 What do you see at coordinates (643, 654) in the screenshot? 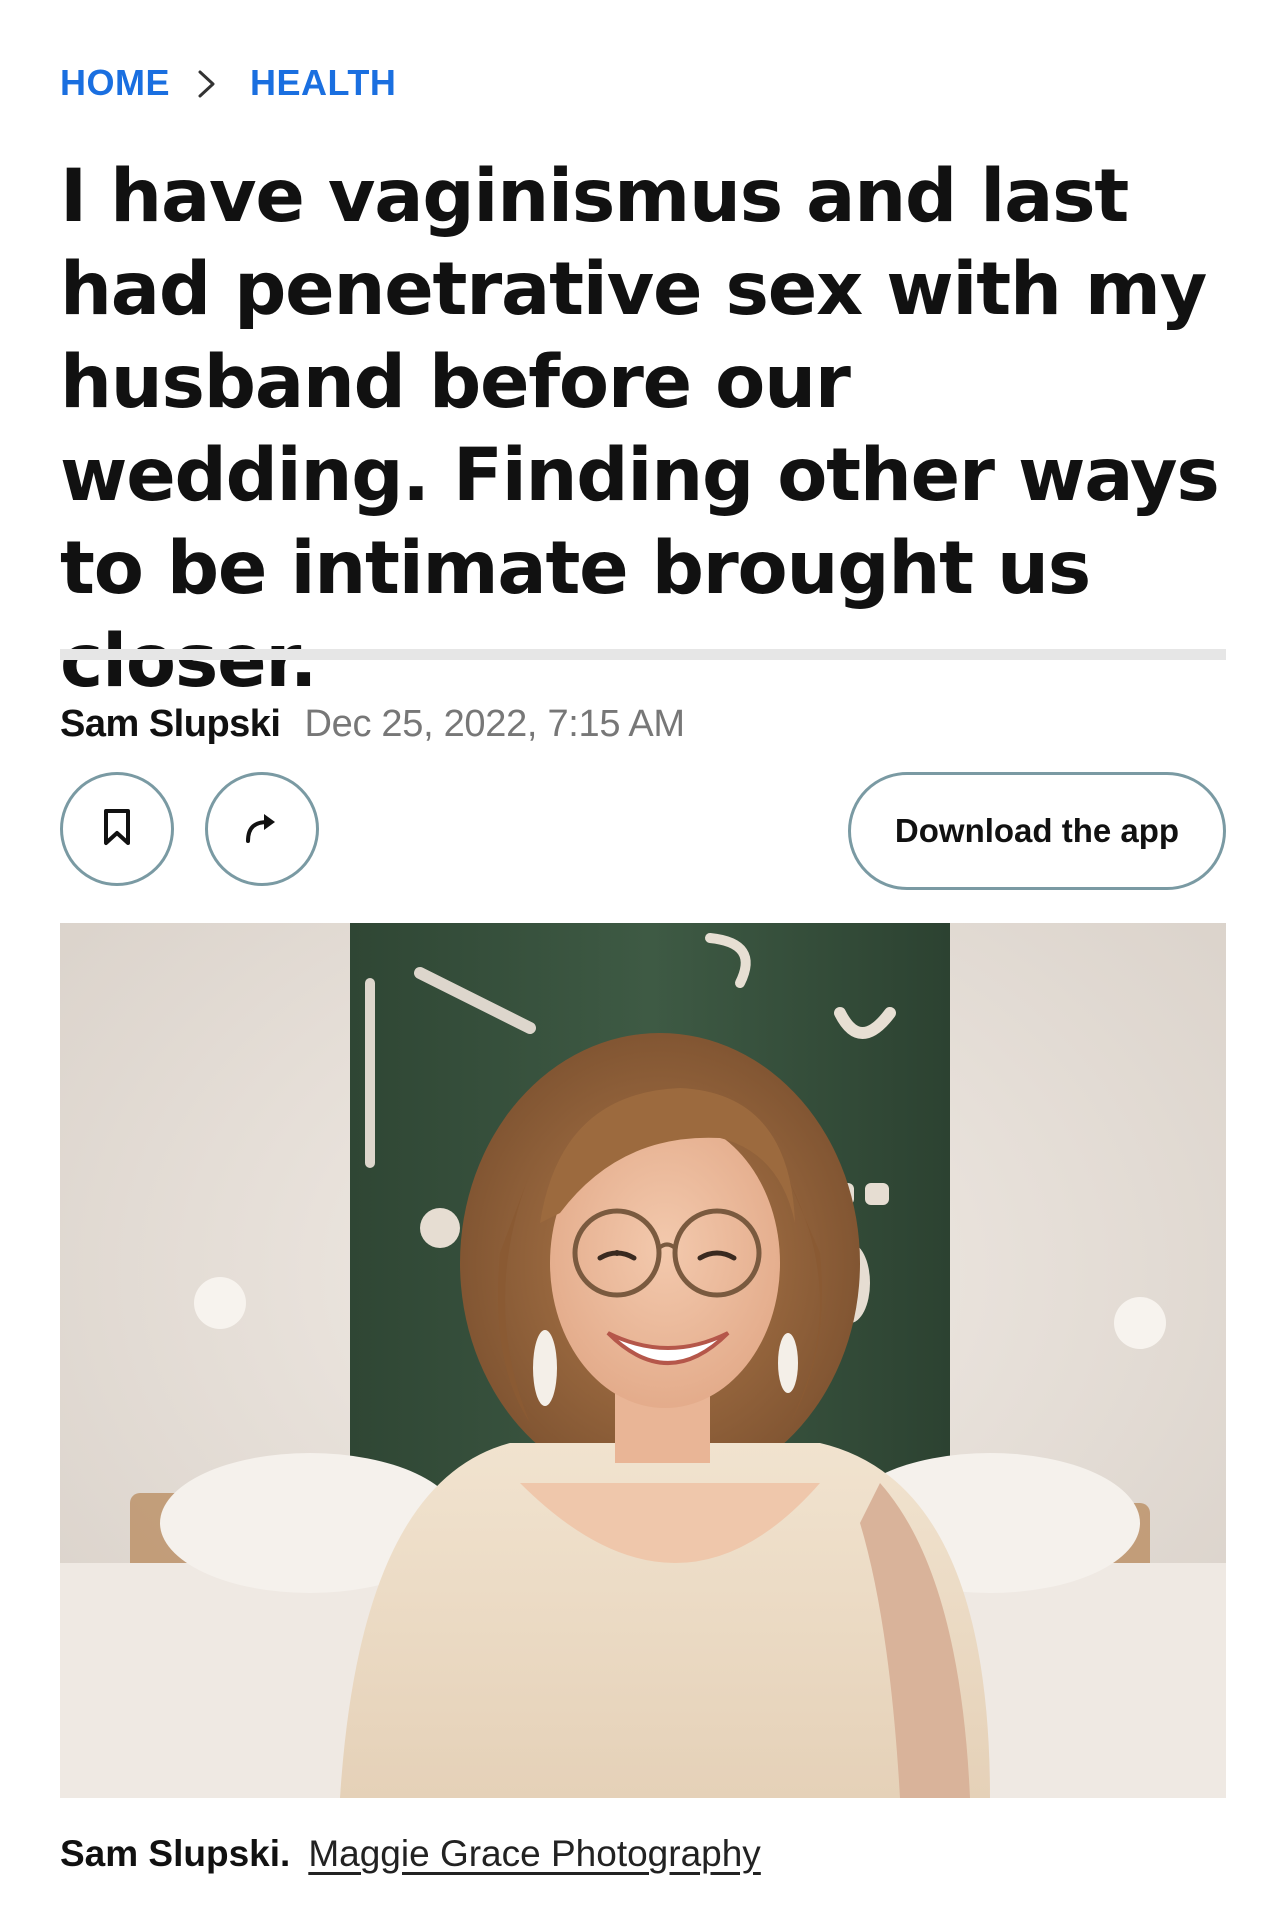
I see `headline-divider` at bounding box center [643, 654].